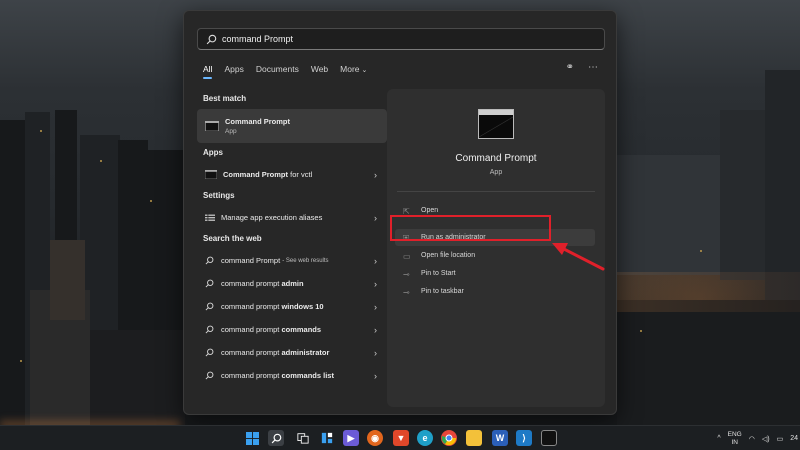 Image resolution: width=800 pixels, height=450 pixels. I want to click on app-result-suffix: for vctl, so click(301, 174).